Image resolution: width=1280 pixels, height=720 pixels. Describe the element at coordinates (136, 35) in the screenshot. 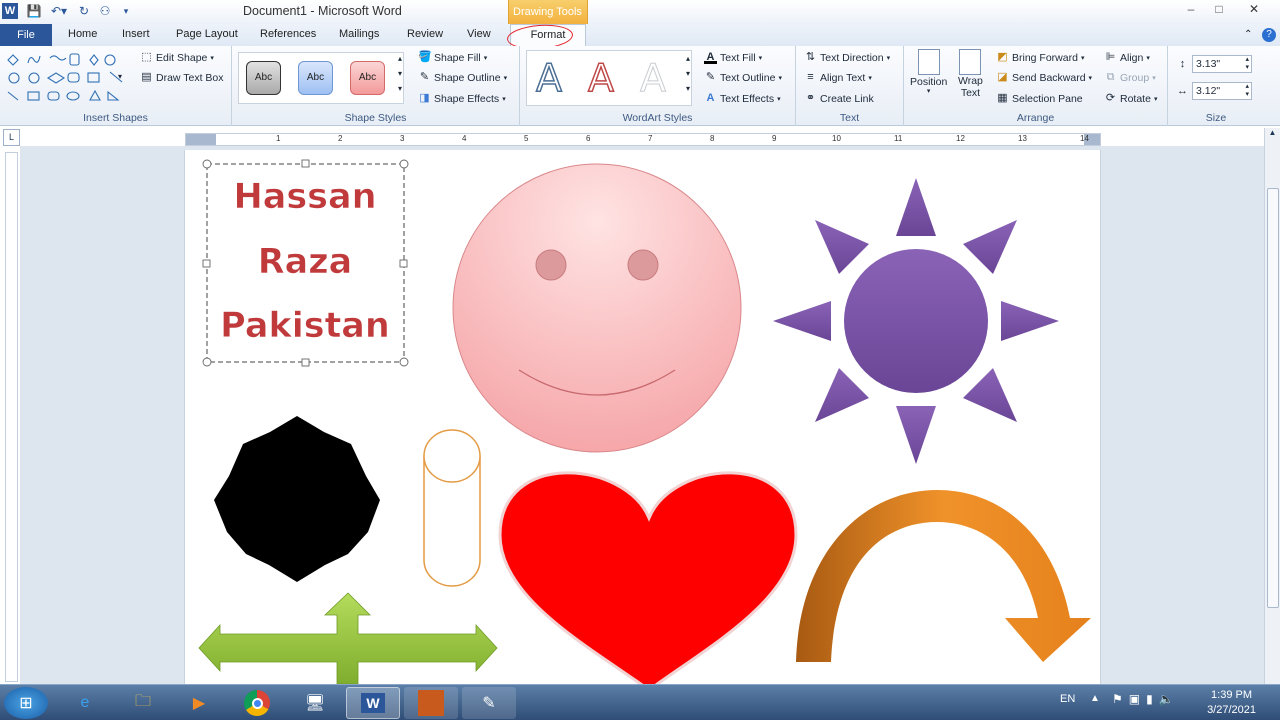

I see `tab-insert: Insert` at that location.